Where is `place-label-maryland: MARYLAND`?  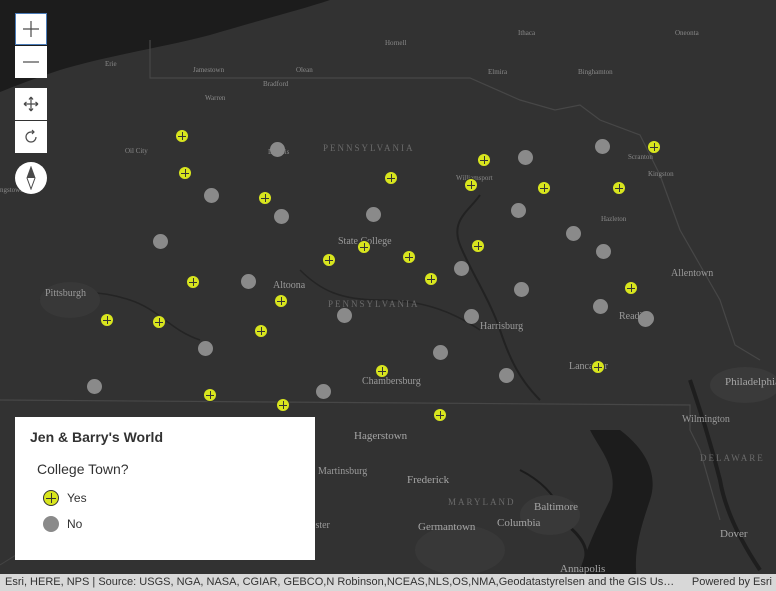
place-label-maryland: MARYLAND is located at coordinates (482, 502).